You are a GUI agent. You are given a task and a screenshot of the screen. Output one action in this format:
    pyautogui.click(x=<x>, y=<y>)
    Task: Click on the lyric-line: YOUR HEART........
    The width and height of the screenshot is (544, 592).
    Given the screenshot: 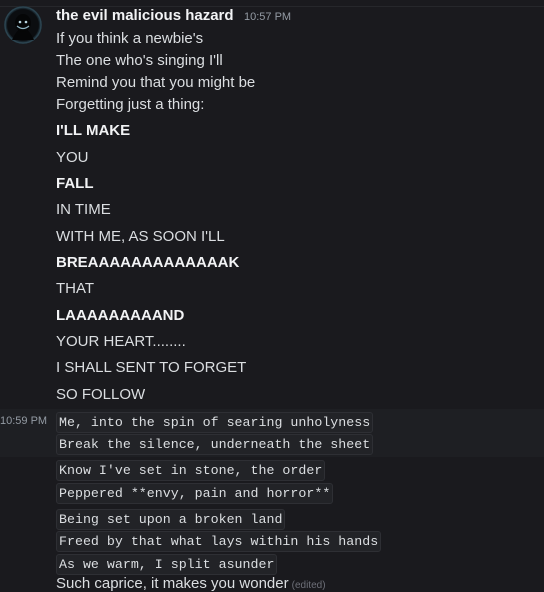 What is the action you would take?
    pyautogui.click(x=121, y=341)
    